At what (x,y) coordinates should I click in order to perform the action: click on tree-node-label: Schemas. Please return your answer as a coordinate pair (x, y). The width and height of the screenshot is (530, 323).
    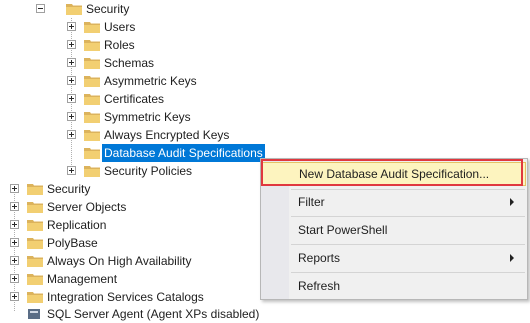
    Looking at the image, I should click on (129, 63).